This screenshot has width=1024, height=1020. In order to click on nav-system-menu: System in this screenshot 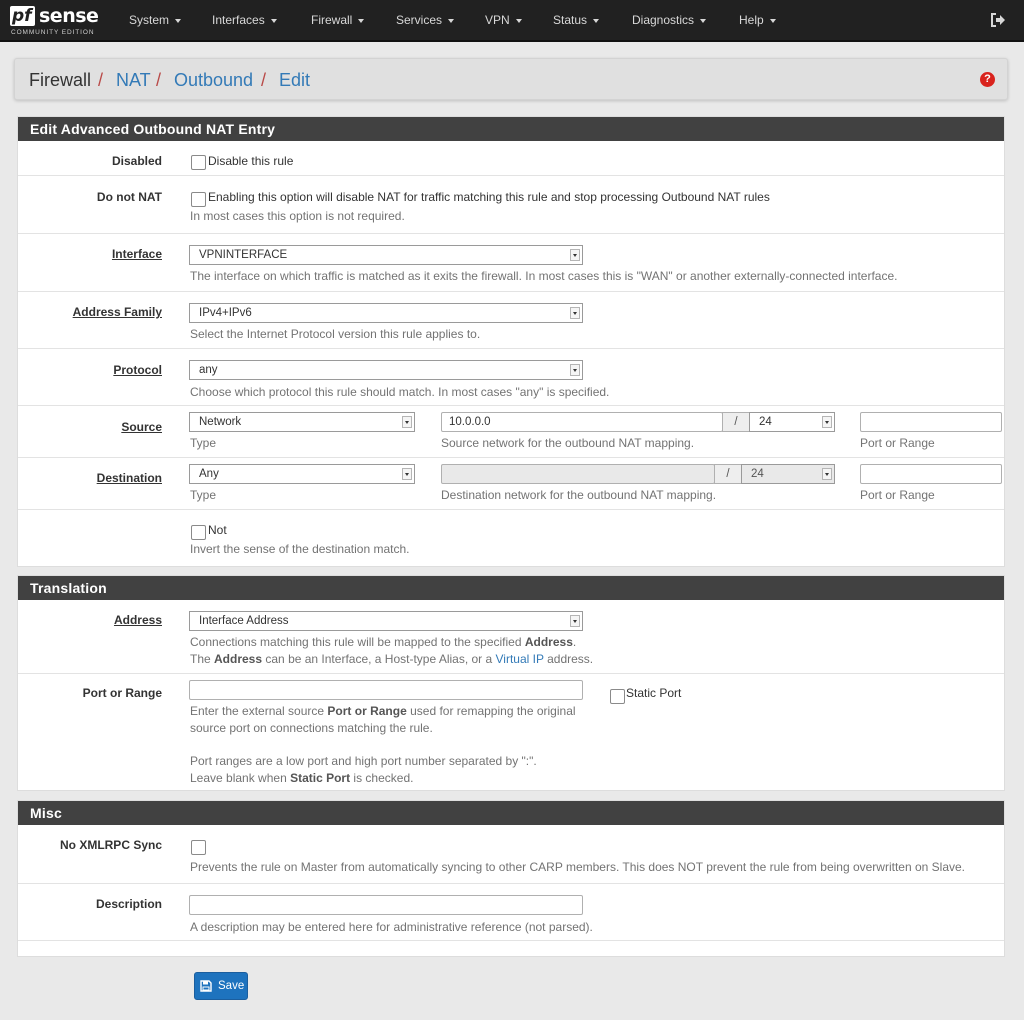, I will do `click(155, 20)`.